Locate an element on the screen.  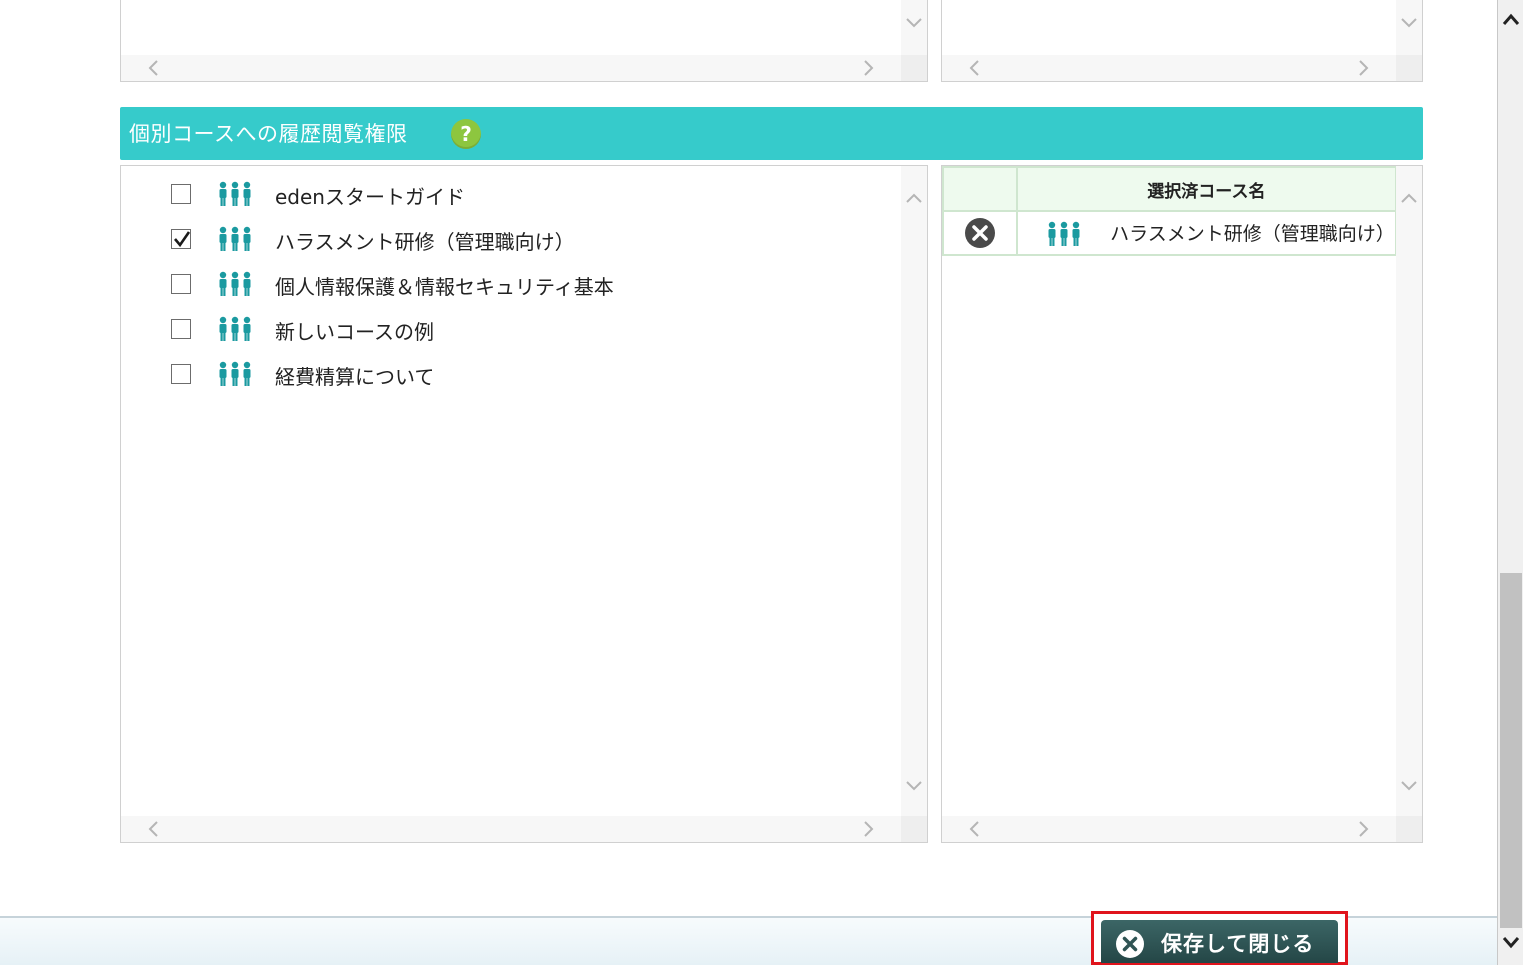
selected-course-name-header: 選択済コース名 is located at coordinates (1206, 189).